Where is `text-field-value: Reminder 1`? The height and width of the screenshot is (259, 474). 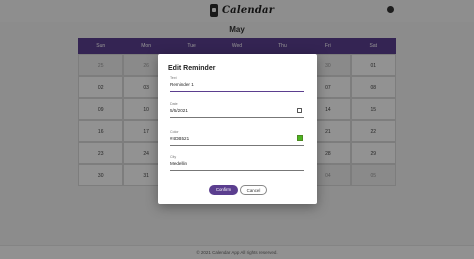 text-field-value: Reminder 1 is located at coordinates (182, 84).